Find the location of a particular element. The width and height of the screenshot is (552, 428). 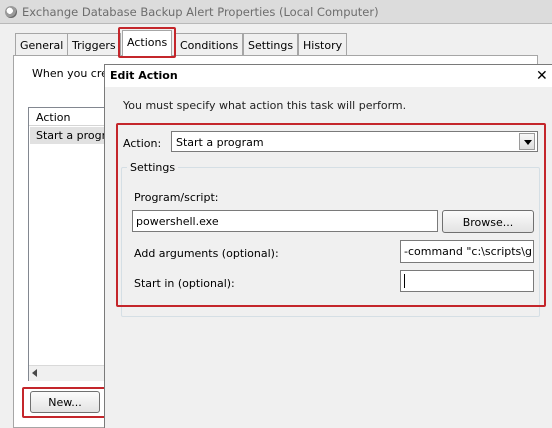

action-dropdown-value: Start a program is located at coordinates (220, 142).